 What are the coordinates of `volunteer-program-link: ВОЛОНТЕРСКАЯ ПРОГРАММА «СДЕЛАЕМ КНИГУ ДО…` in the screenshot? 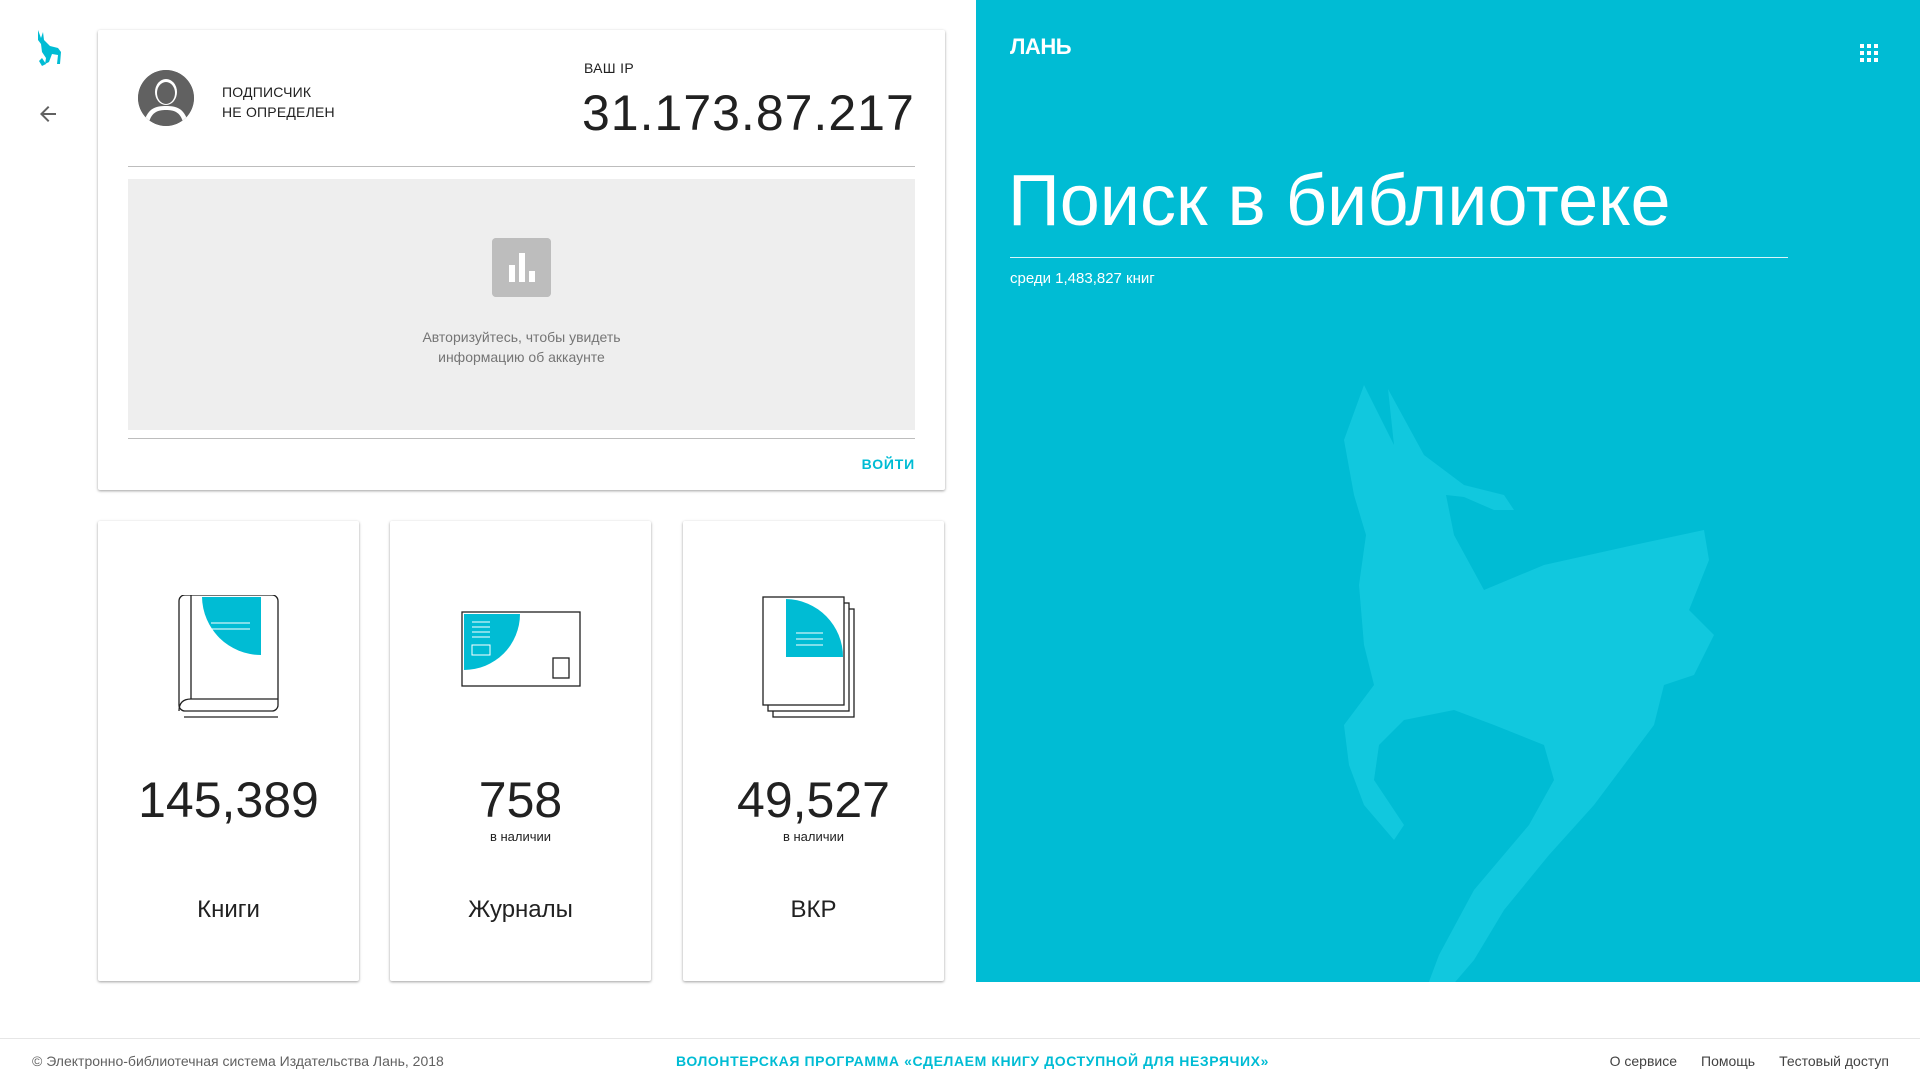 It's located at (972, 1061).